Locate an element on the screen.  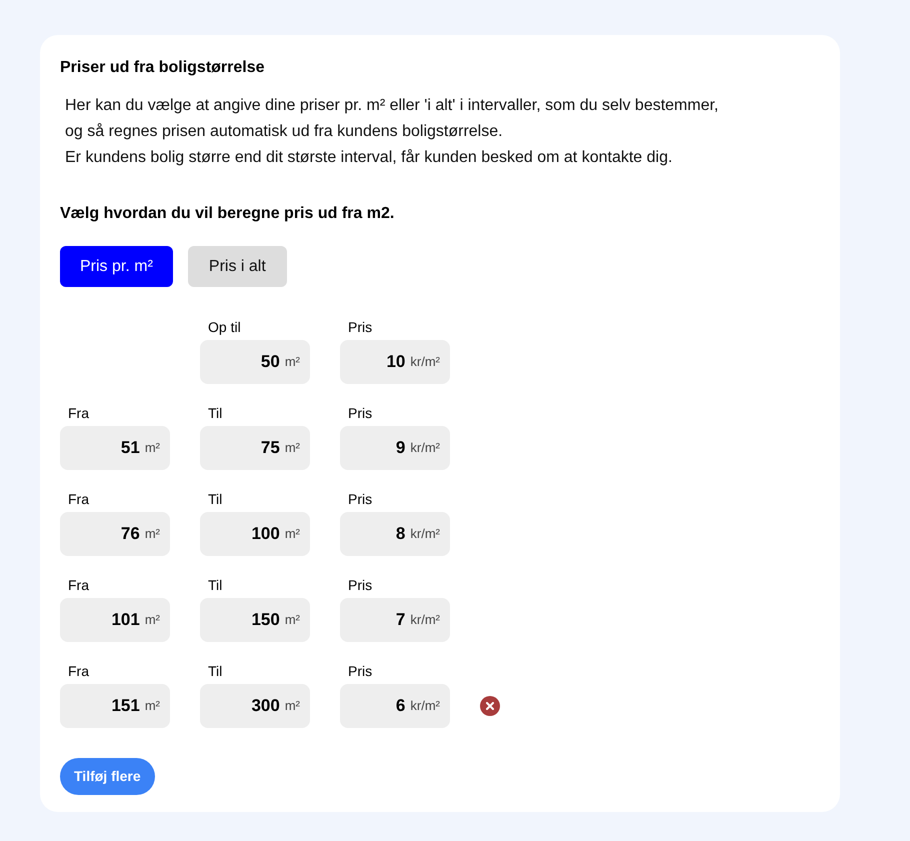
number-field: 51 m² is located at coordinates (115, 448).